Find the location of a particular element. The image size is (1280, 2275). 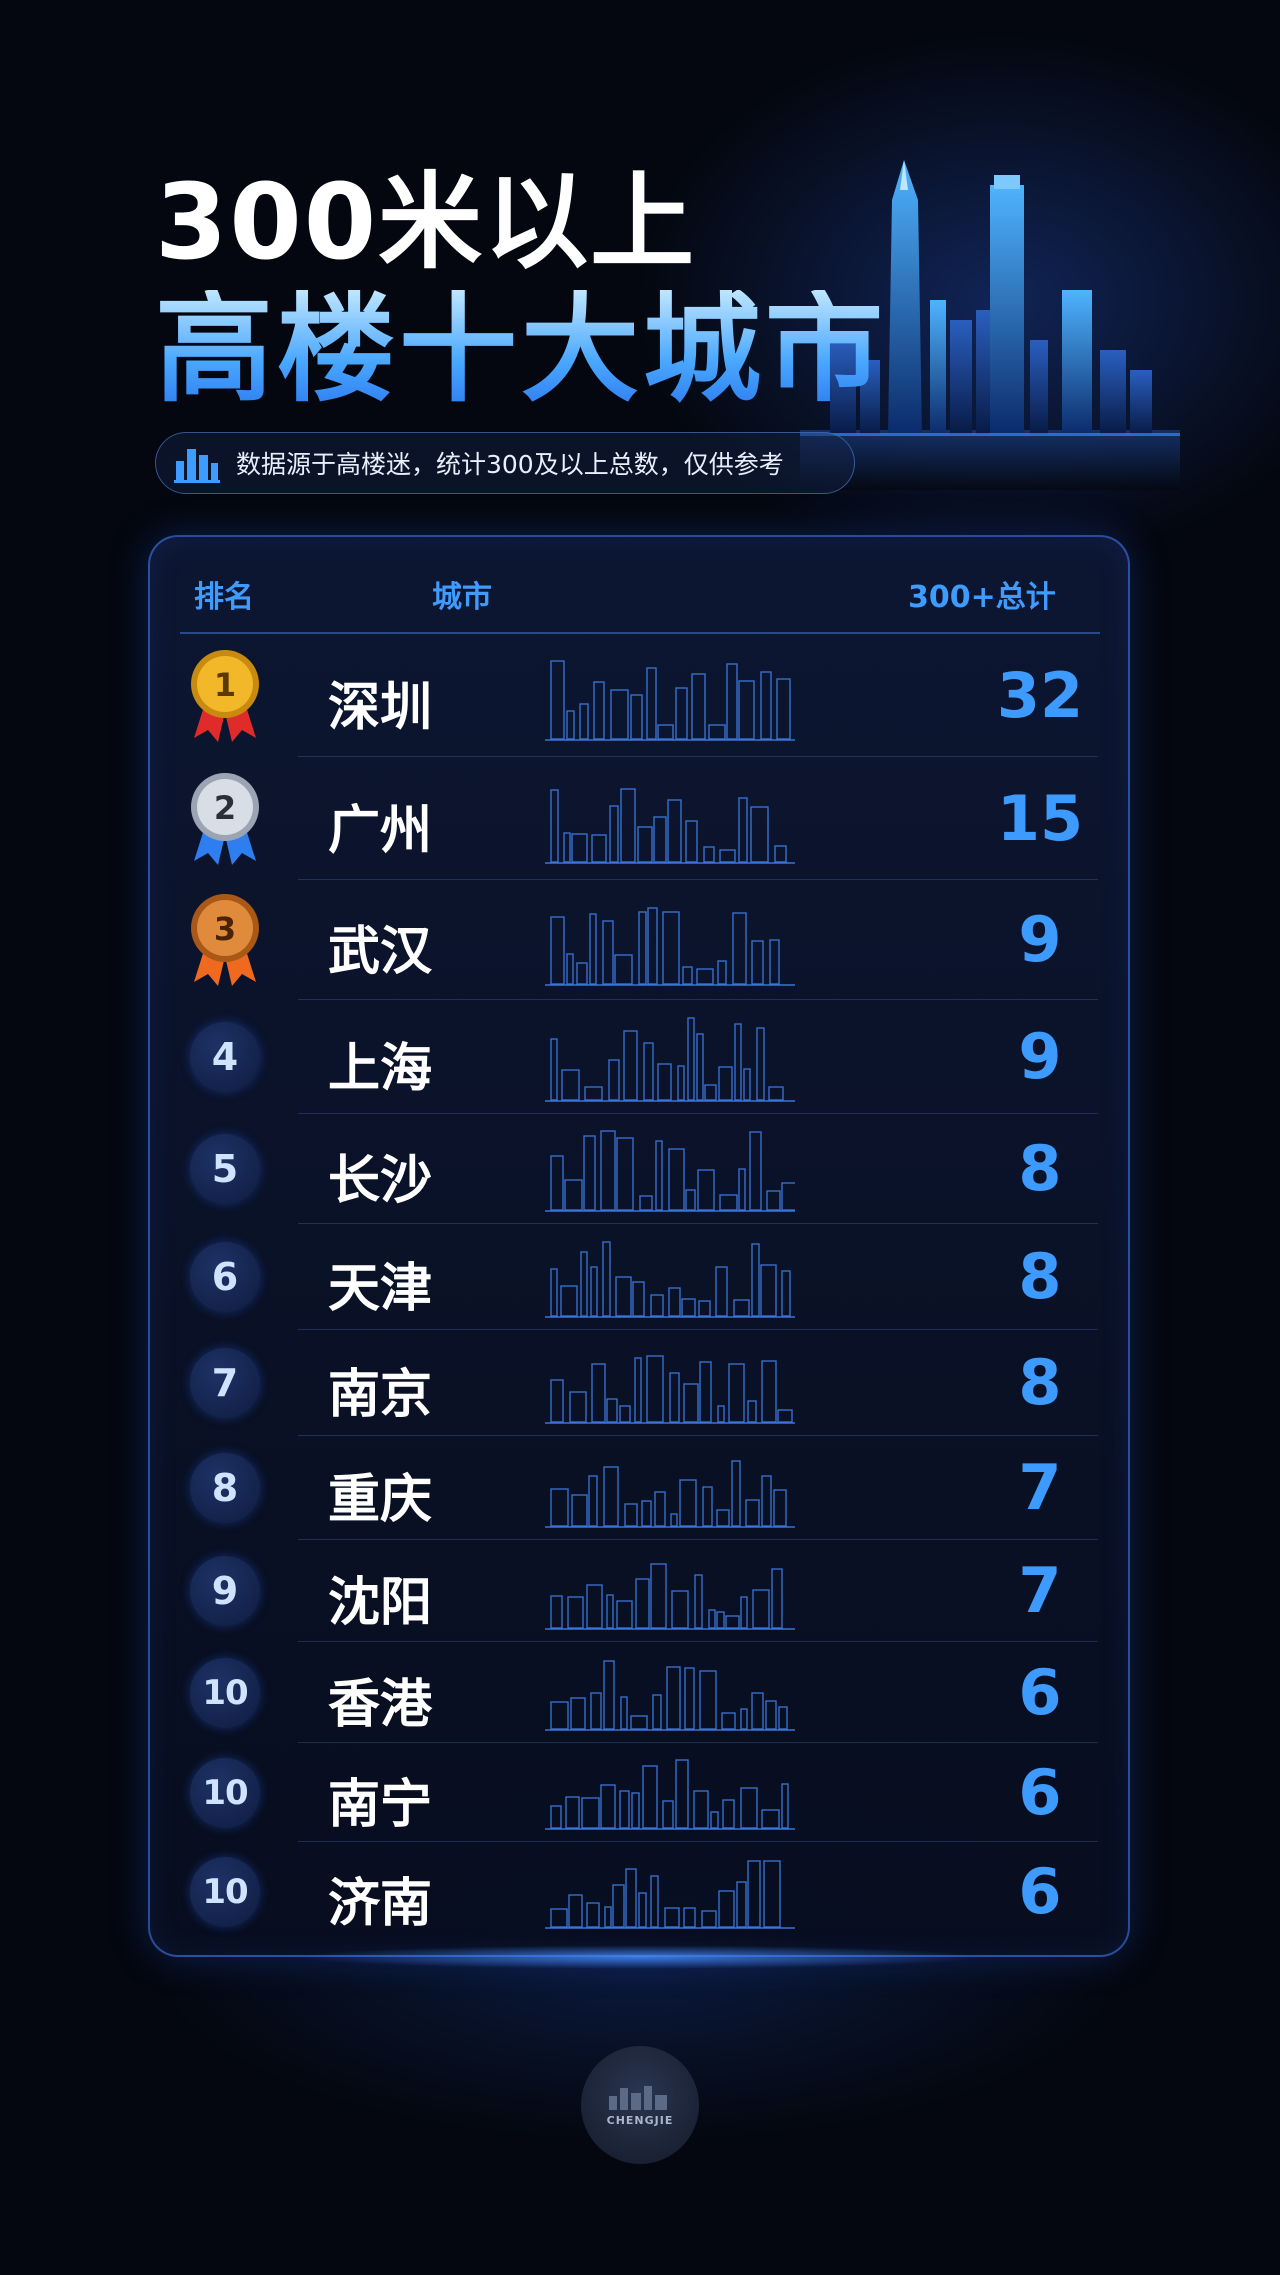

city-name: 长沙 is located at coordinates (380, 1181).